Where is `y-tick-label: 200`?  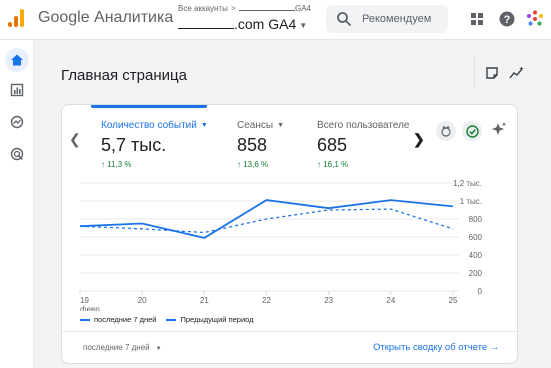 y-tick-label: 200 is located at coordinates (476, 273).